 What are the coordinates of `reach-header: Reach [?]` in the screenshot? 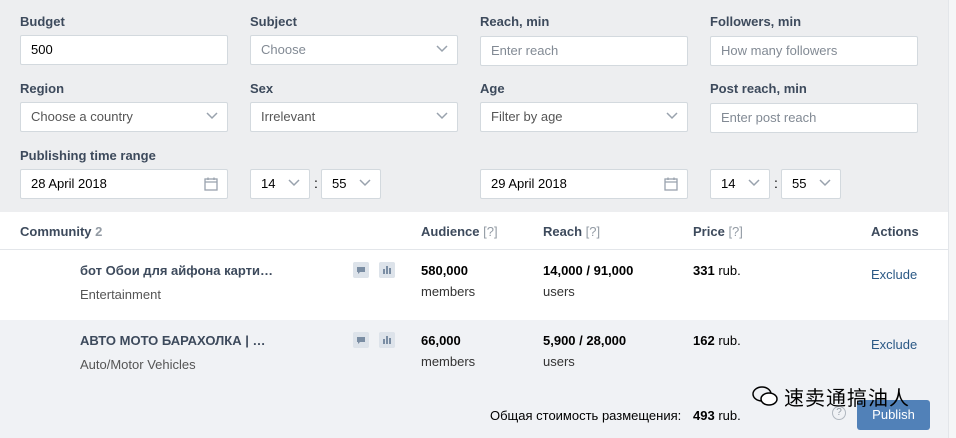 It's located at (571, 231).